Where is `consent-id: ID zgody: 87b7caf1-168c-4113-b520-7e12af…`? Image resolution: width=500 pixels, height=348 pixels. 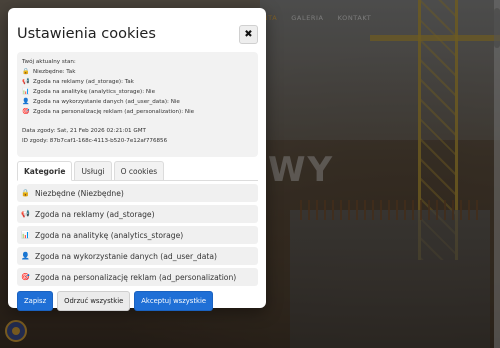 consent-id: ID zgody: 87b7caf1-168c-4113-b520-7e12af… is located at coordinates (95, 141).